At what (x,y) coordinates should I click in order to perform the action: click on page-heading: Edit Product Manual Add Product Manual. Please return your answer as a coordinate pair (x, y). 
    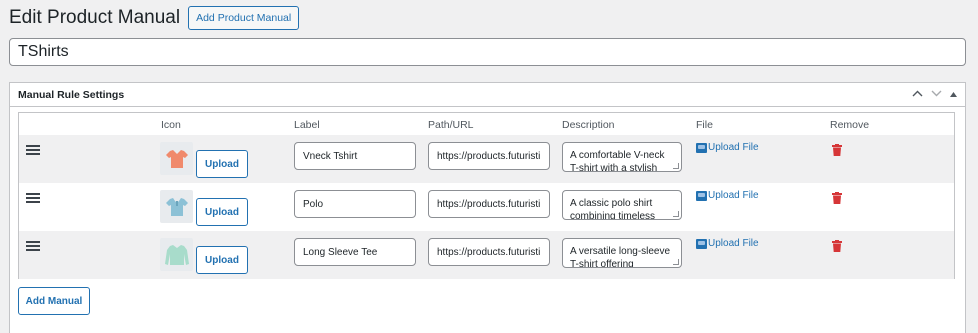
    Looking at the image, I should click on (154, 18).